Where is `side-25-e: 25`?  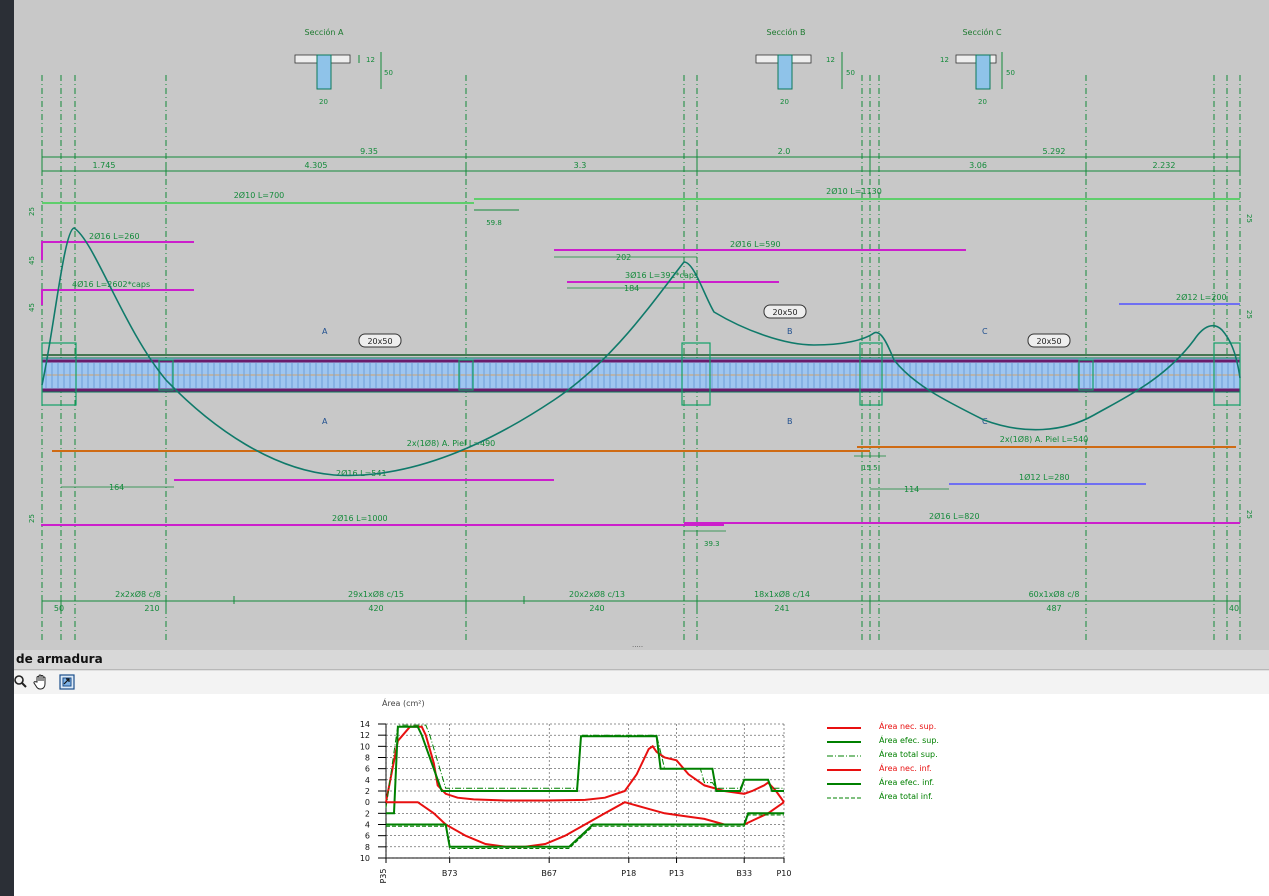 side-25-e: 25 is located at coordinates (1249, 514).